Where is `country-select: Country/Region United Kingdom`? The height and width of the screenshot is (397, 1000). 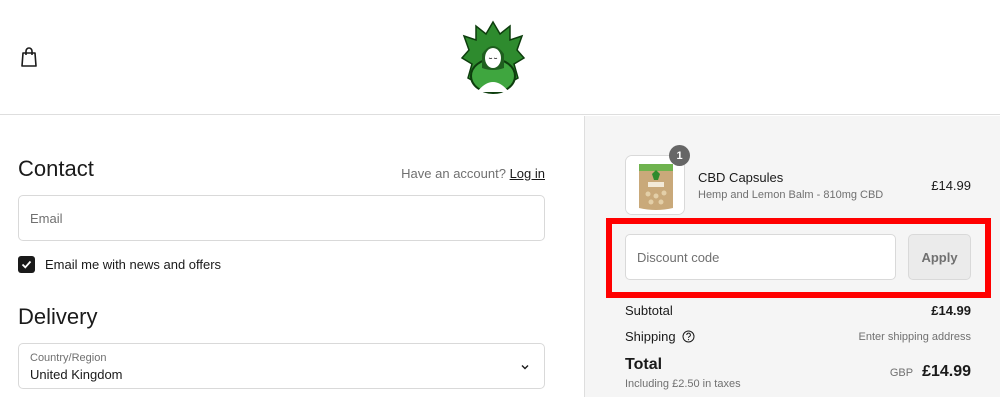 country-select: Country/Region United Kingdom is located at coordinates (281, 366).